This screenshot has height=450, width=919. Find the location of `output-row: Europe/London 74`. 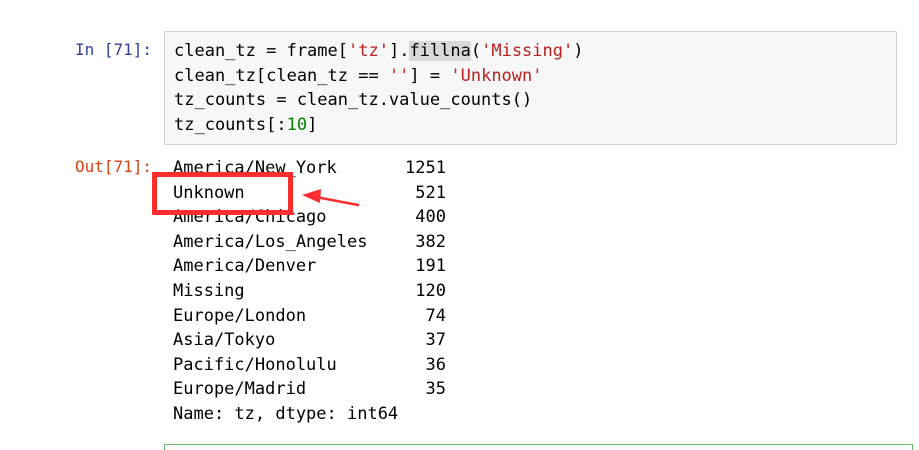

output-row: Europe/London 74 is located at coordinates (309, 316).